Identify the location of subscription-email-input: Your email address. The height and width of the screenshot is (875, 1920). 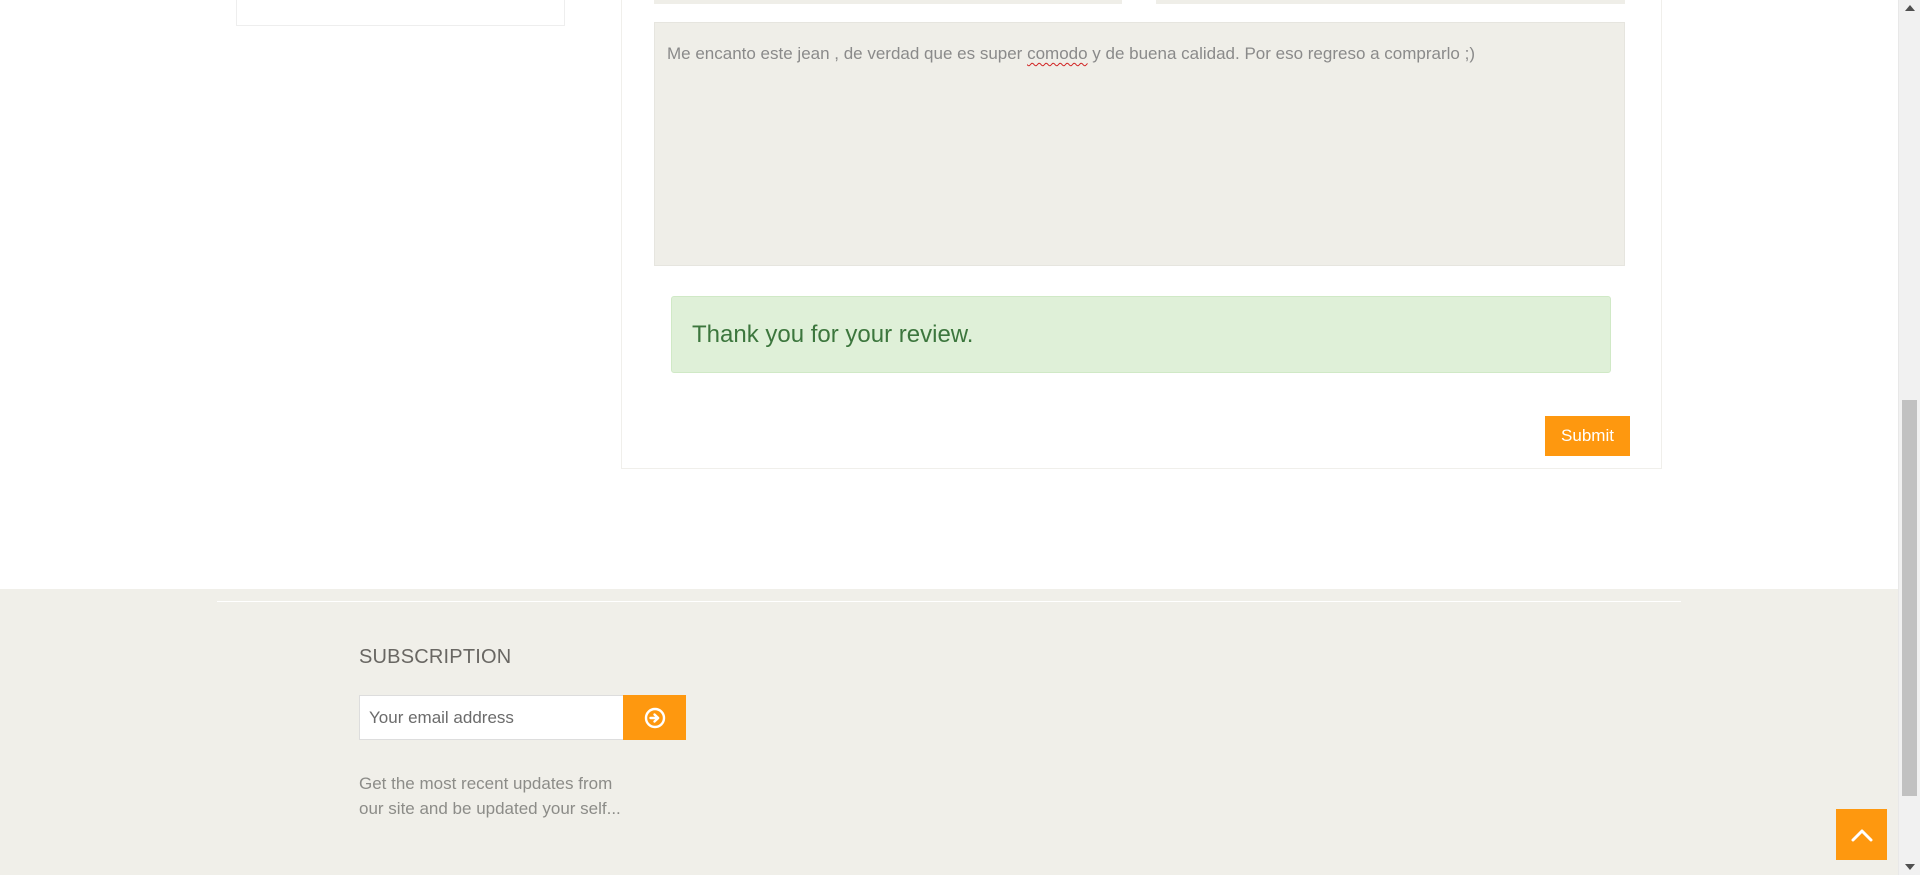
(491, 717).